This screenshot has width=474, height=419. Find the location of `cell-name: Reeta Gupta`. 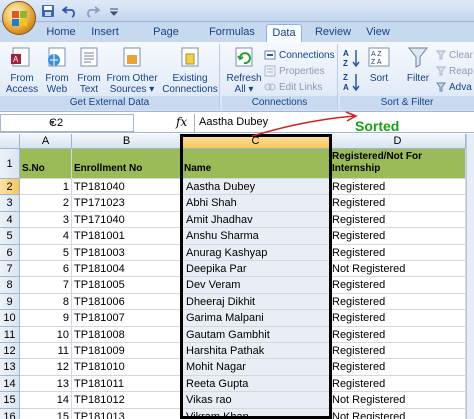

cell-name: Reeta Gupta is located at coordinates (256, 384).